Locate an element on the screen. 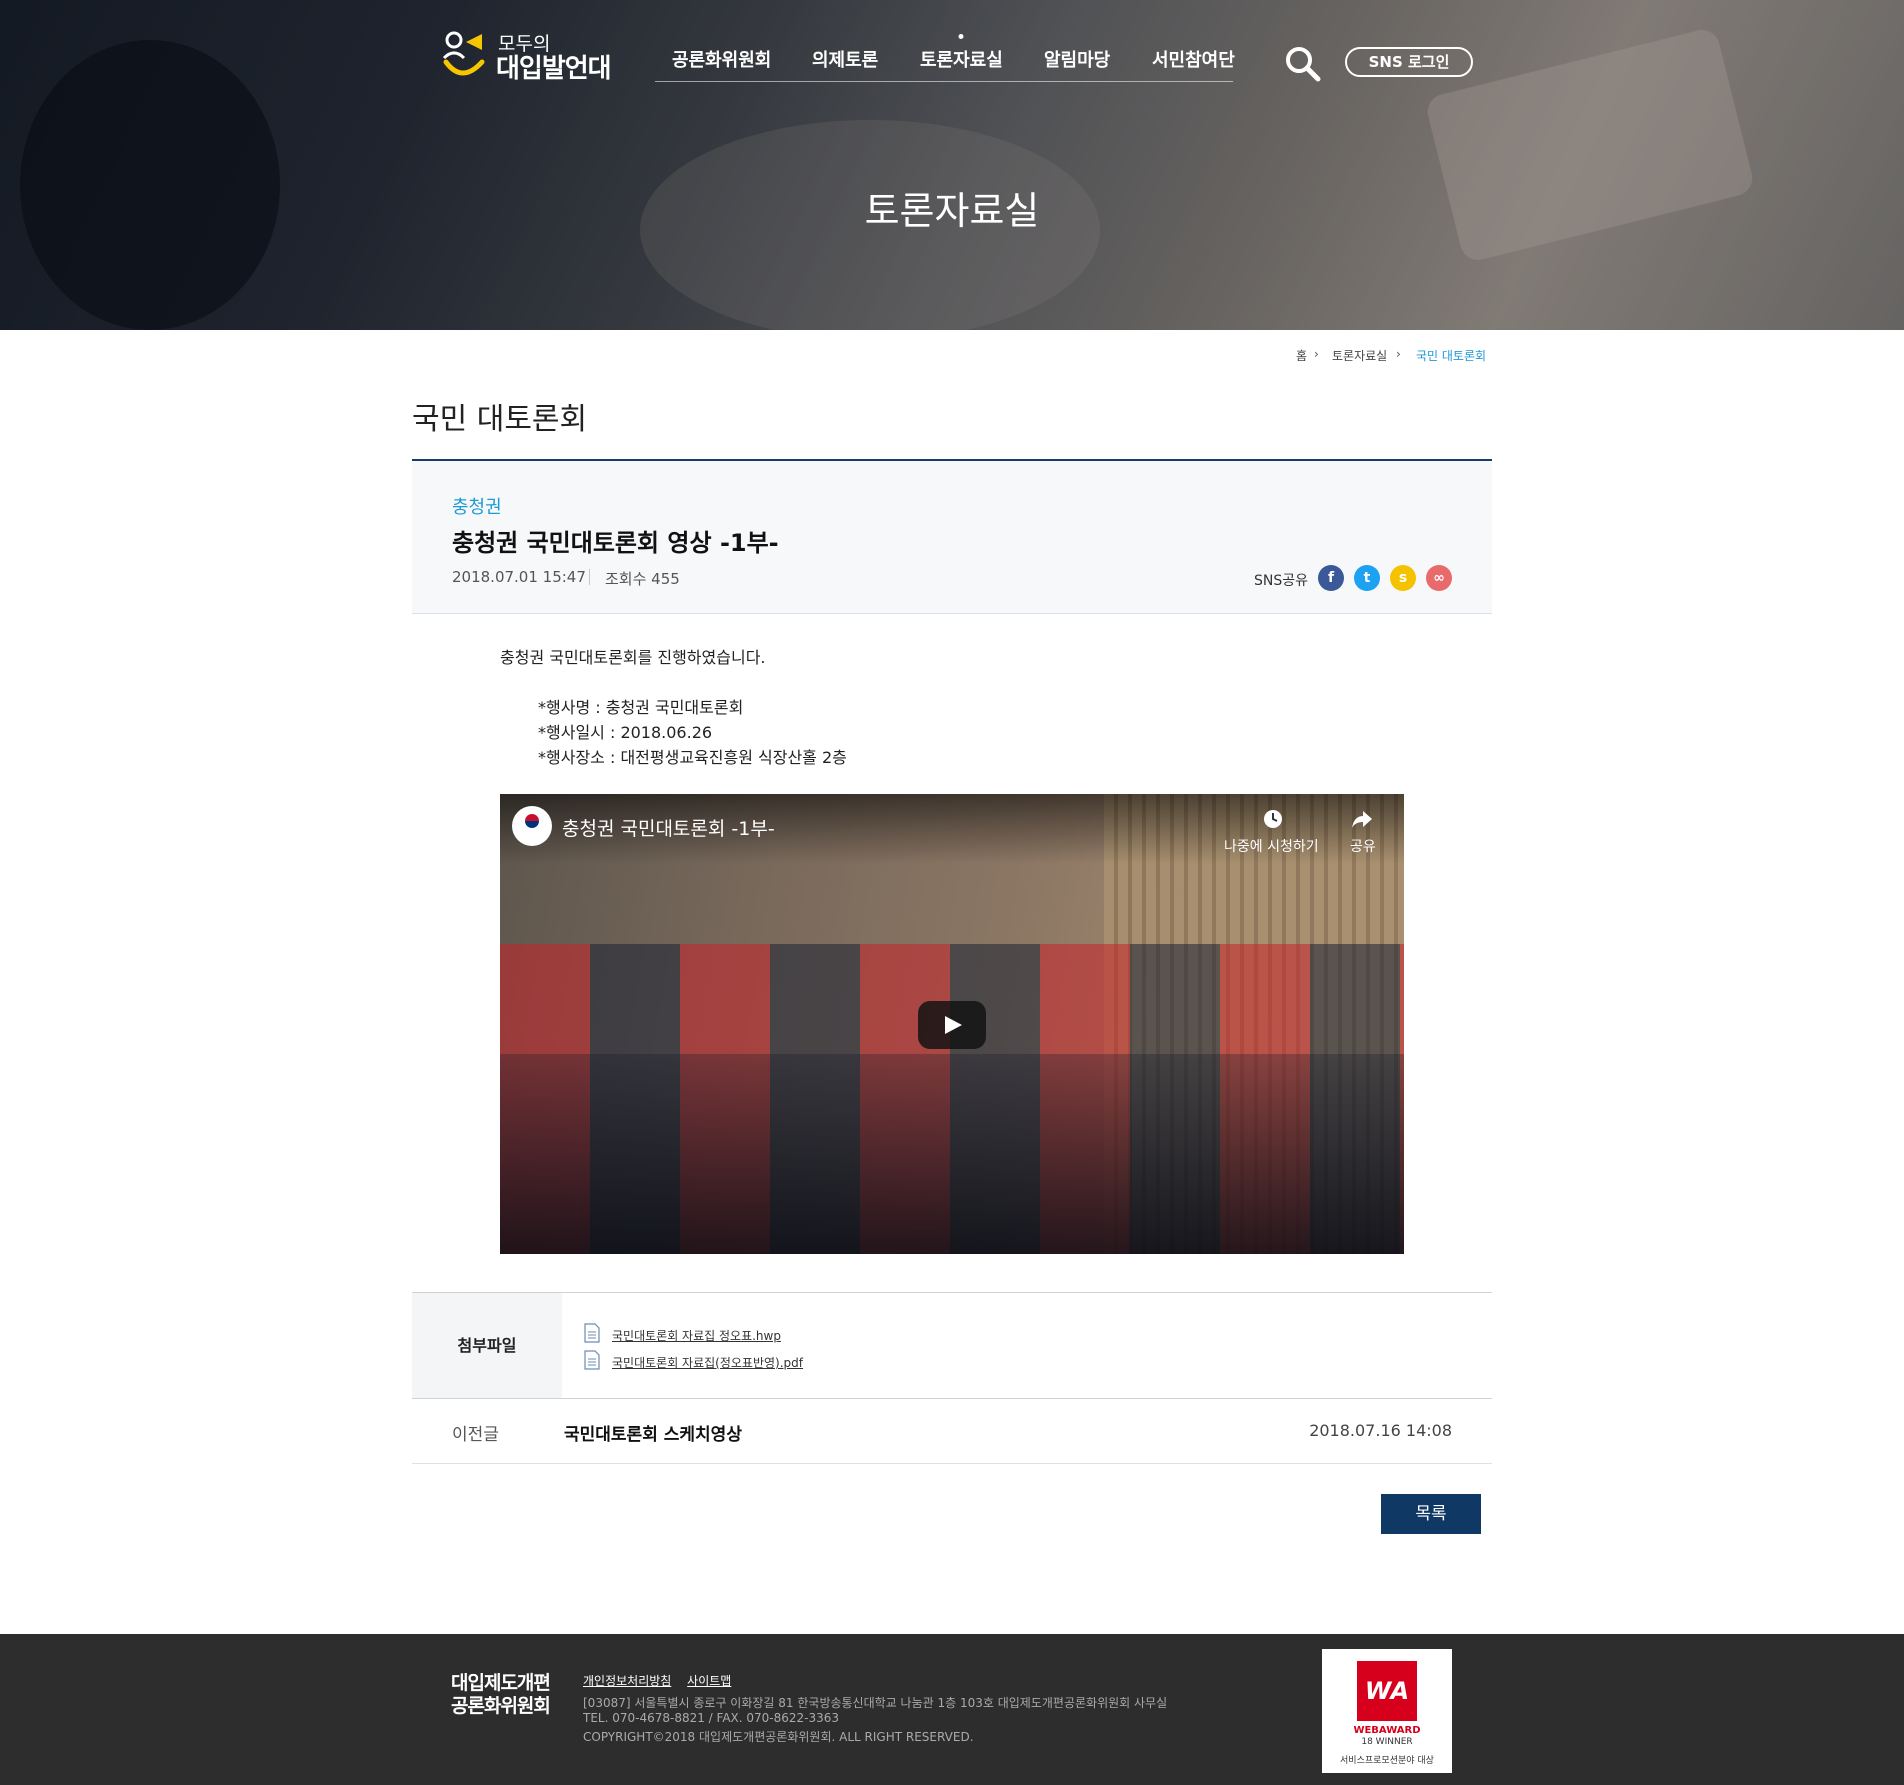 The width and height of the screenshot is (1904, 1785). logo-mark-icon is located at coordinates (463, 53).